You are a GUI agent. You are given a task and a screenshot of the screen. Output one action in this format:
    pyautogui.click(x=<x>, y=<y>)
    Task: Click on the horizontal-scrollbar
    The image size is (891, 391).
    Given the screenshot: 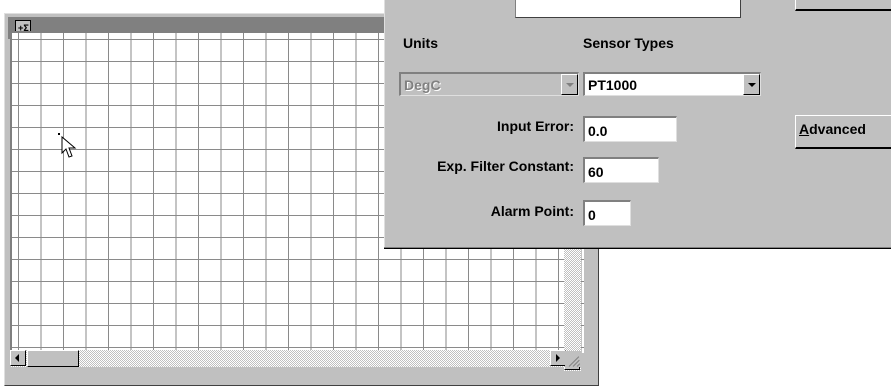 What is the action you would take?
    pyautogui.click(x=288, y=358)
    